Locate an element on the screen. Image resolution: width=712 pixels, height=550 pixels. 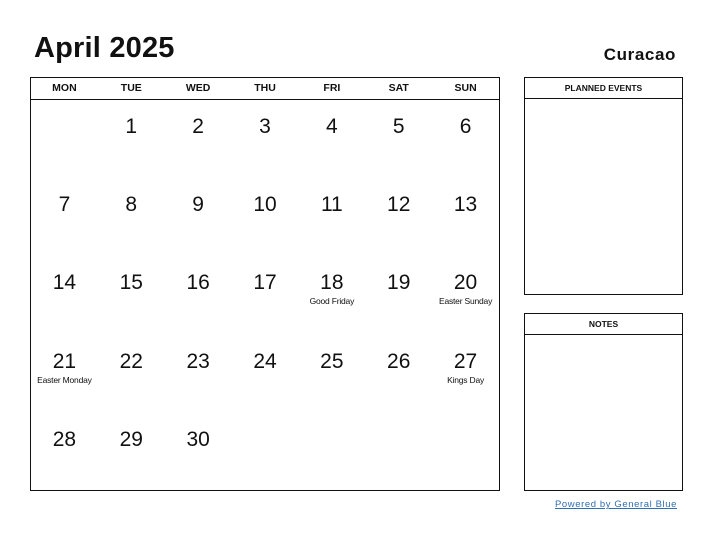
day-cell: 10 is located at coordinates (265, 217).